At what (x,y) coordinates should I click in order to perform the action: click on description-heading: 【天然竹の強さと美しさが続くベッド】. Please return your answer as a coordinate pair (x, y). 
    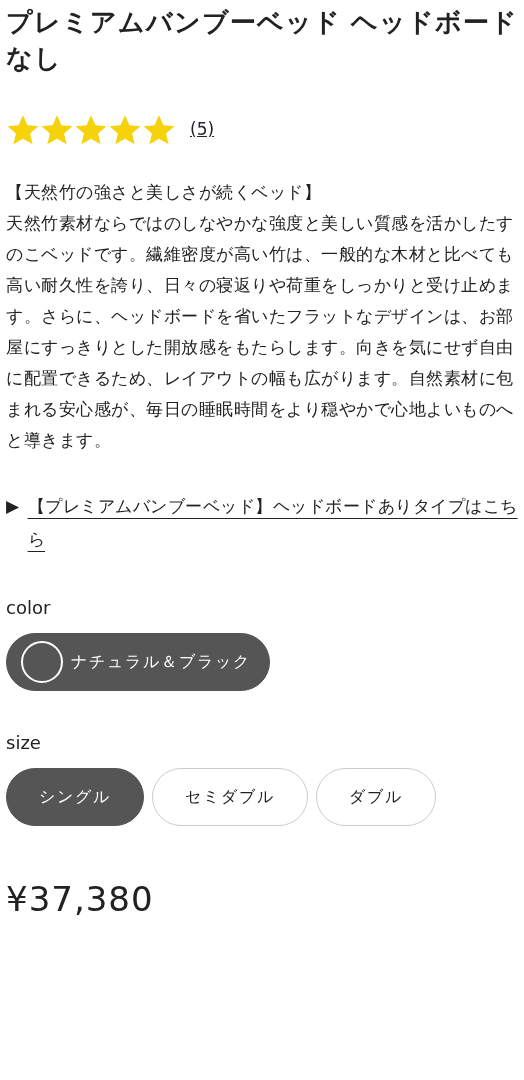
    Looking at the image, I should click on (164, 192).